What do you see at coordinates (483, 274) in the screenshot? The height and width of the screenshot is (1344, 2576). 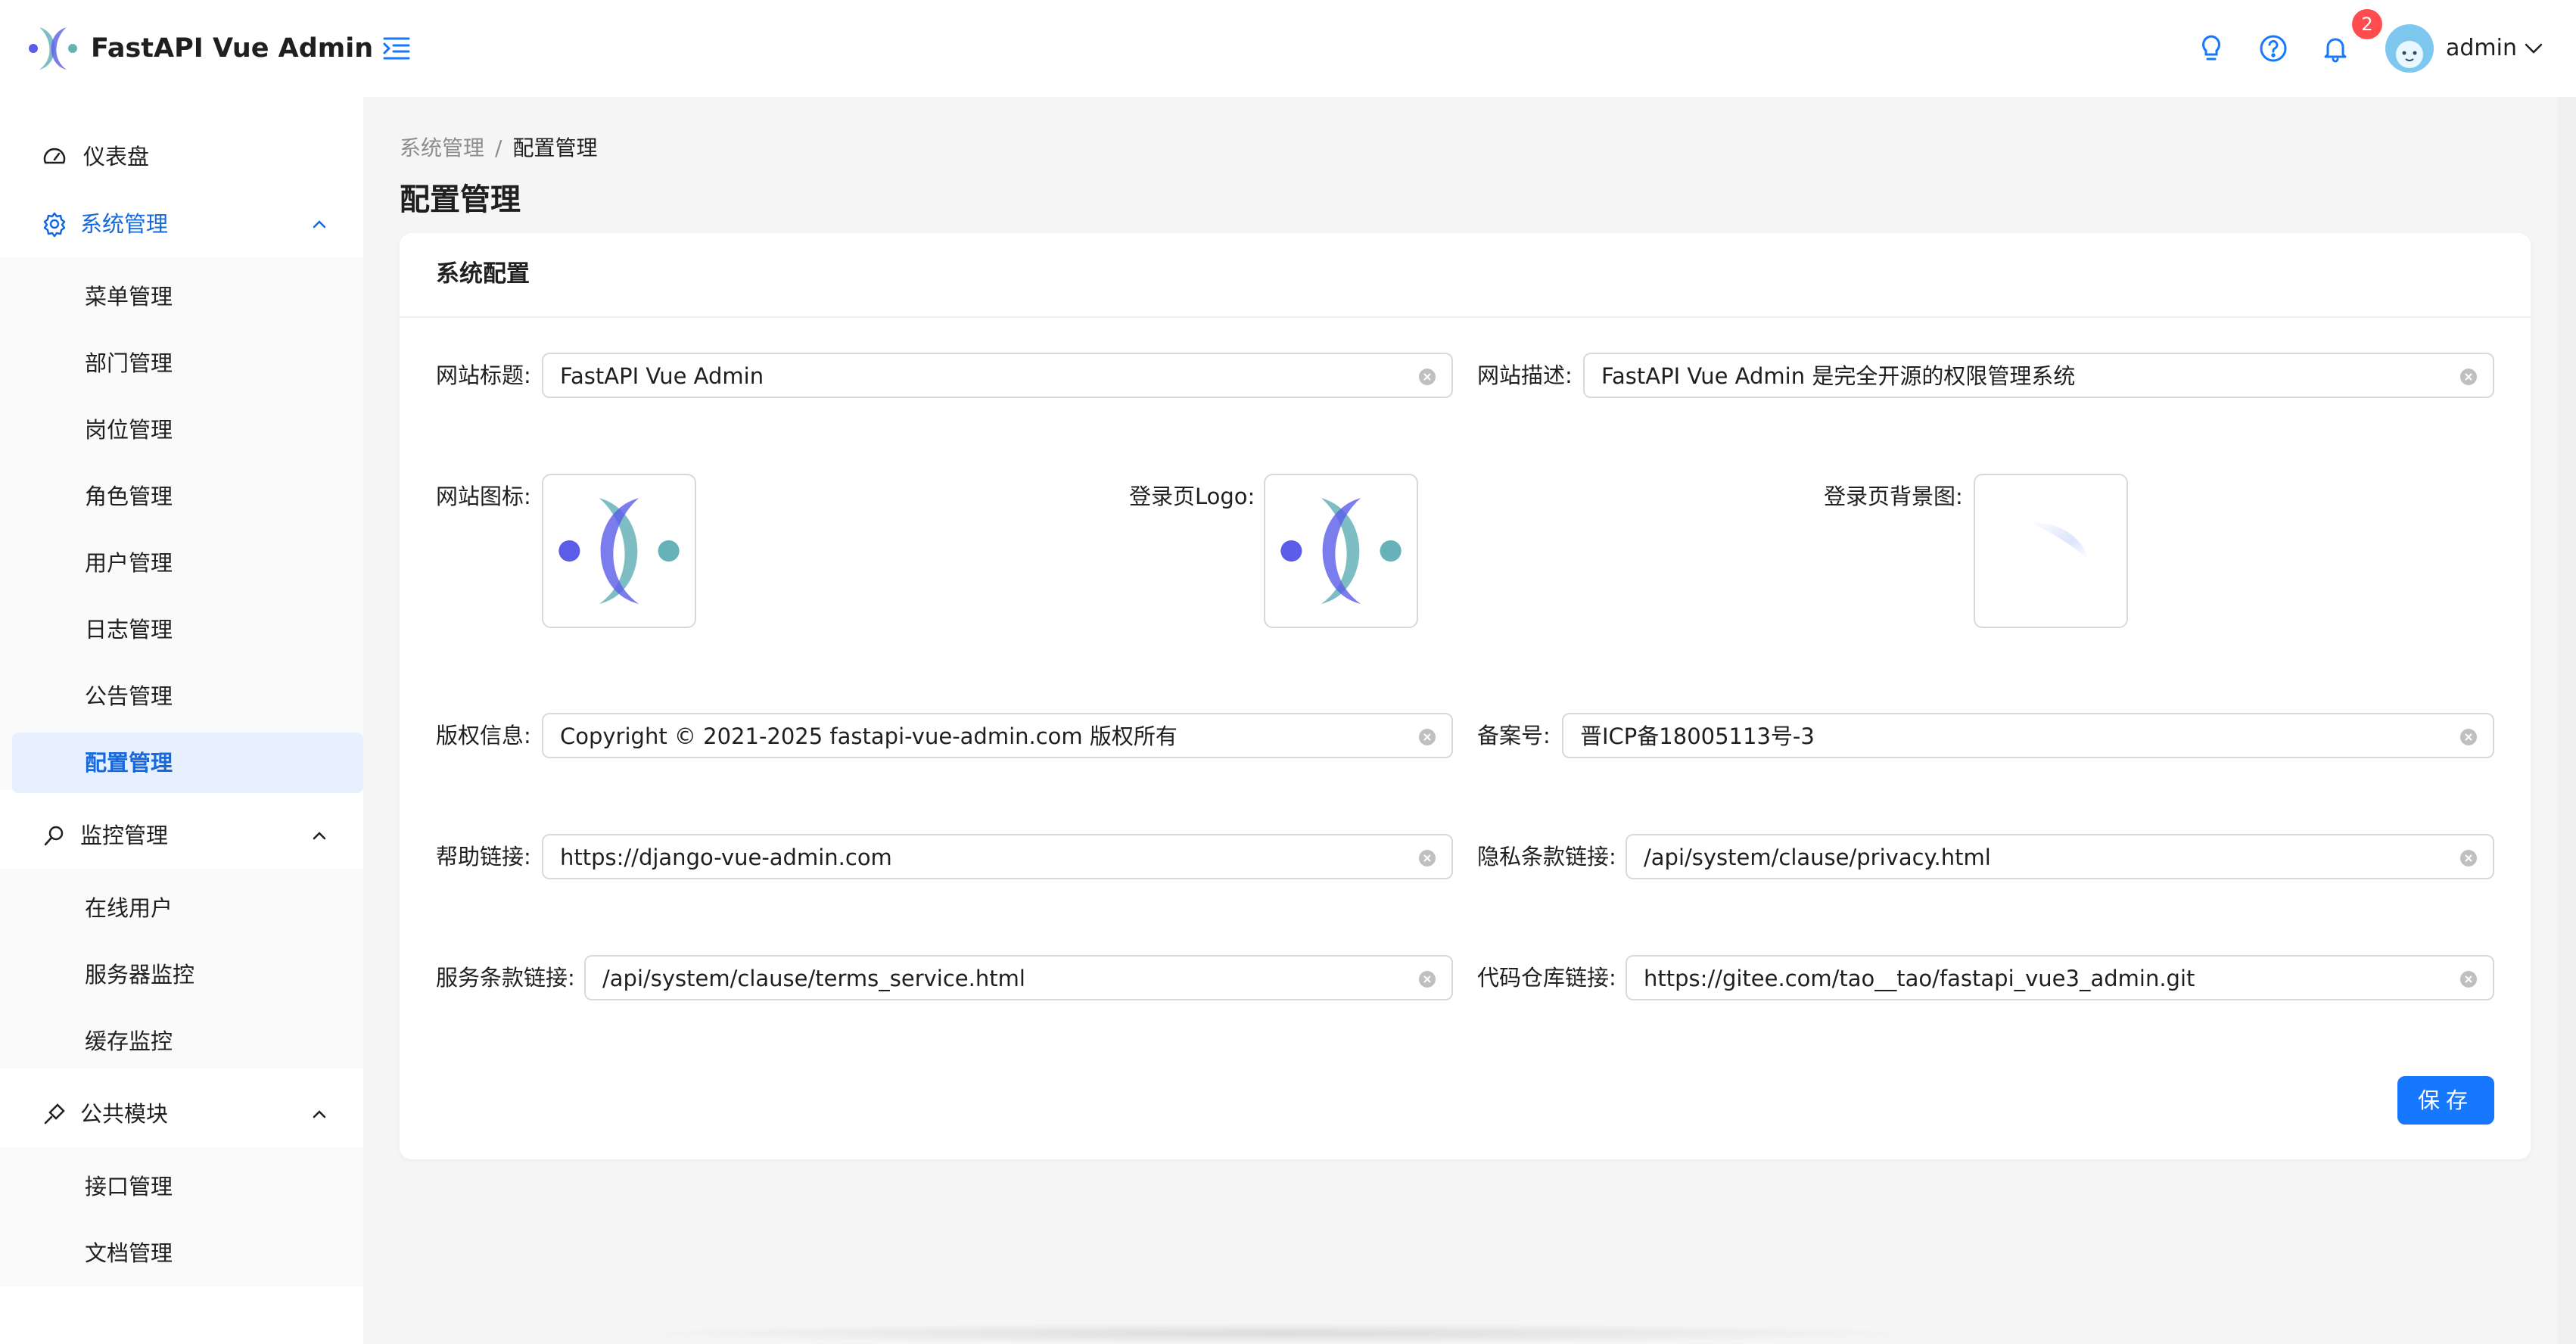 I see `card-title: 系统配置` at bounding box center [483, 274].